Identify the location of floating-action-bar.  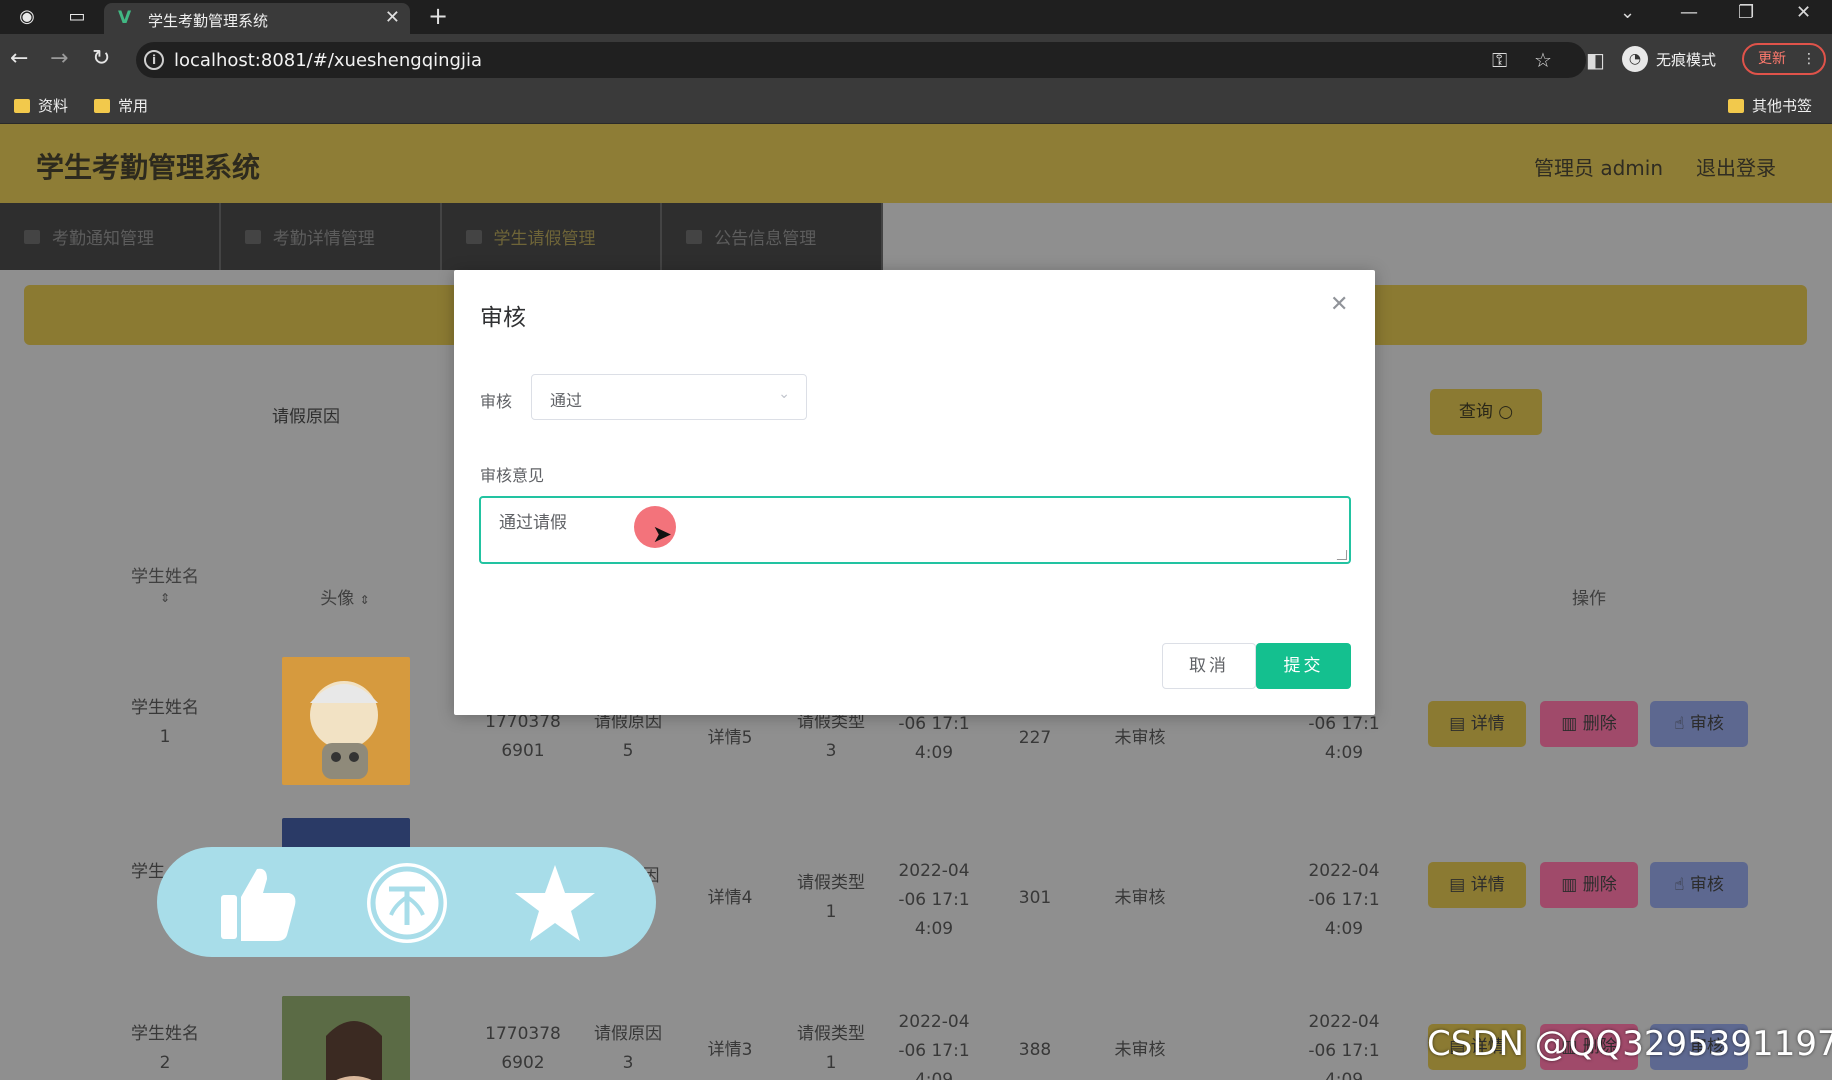
(406, 902).